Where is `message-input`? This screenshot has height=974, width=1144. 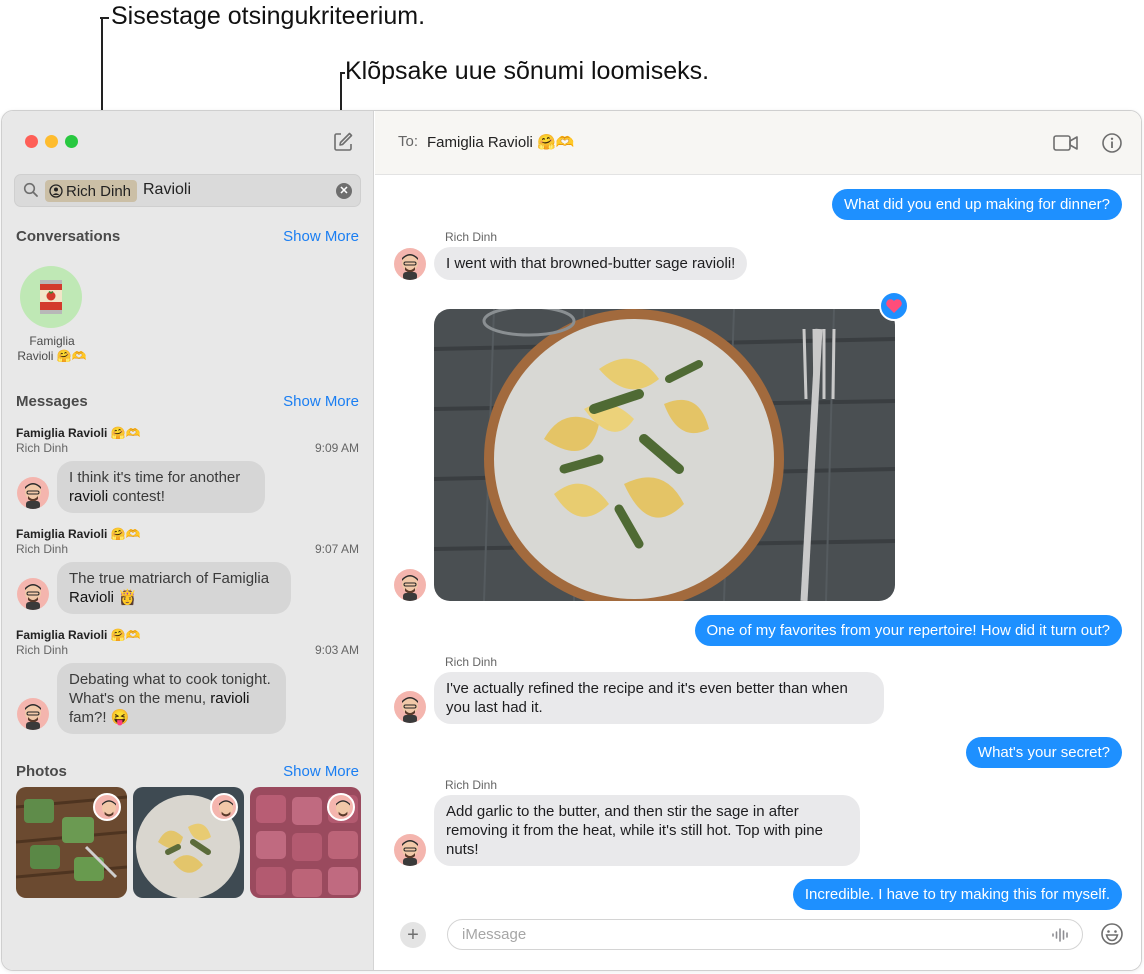 message-input is located at coordinates (742, 934).